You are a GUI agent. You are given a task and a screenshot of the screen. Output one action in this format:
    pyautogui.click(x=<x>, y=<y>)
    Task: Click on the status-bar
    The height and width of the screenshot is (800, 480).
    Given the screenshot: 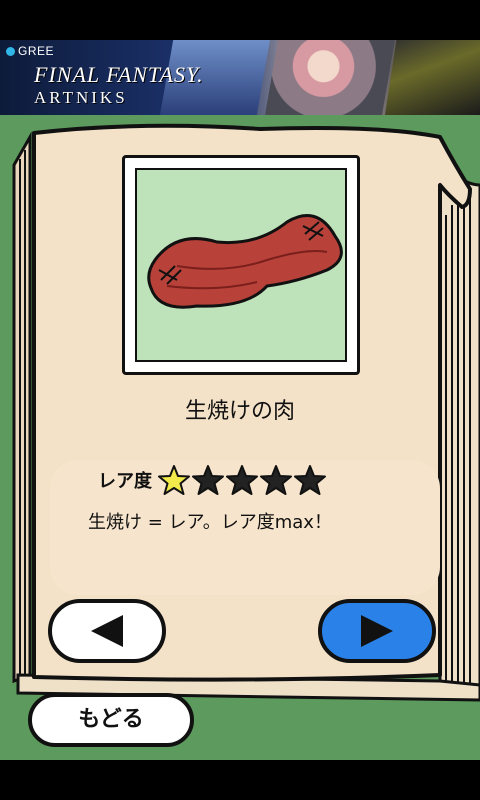 What is the action you would take?
    pyautogui.click(x=240, y=20)
    